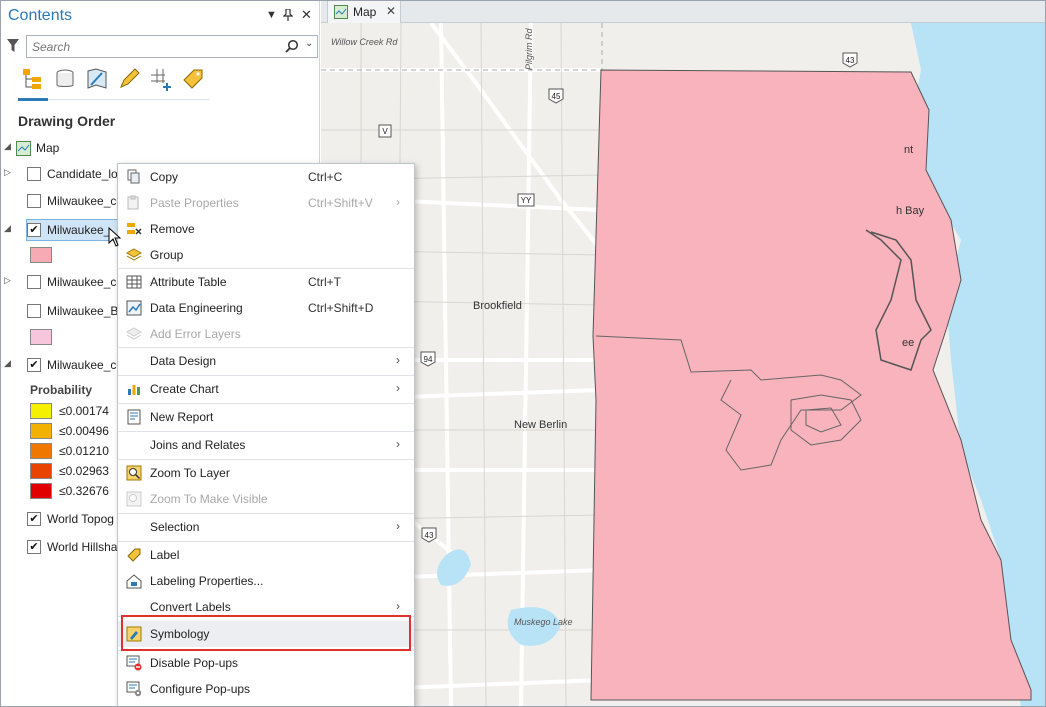  Describe the element at coordinates (266, 282) in the screenshot. I see `menu-item-attribute-table: Attribute Table Ctrl+T` at that location.